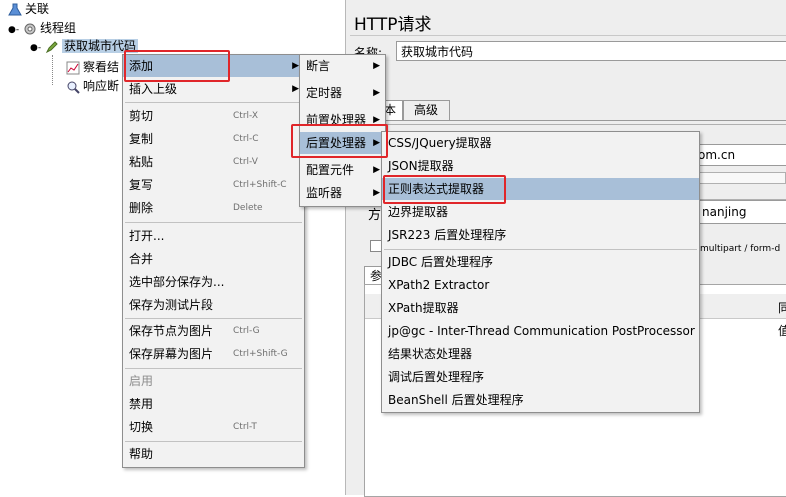 The image size is (786, 497). What do you see at coordinates (540, 212) in the screenshot?
I see `menu-item-boundary-extractor: 边界提取器` at bounding box center [540, 212].